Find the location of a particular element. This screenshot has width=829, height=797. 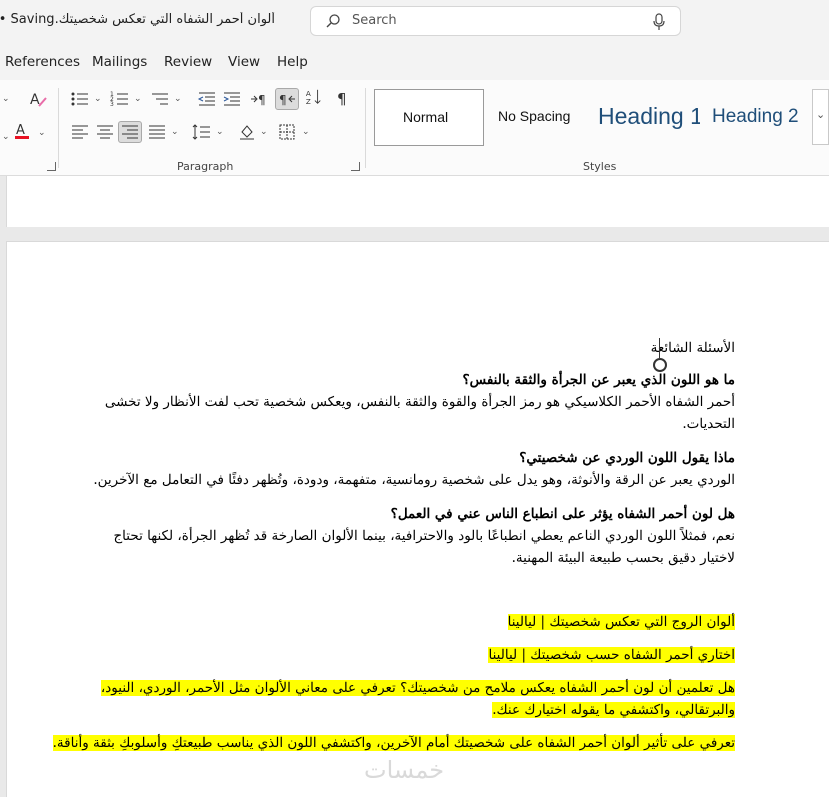

watermark-logo: خمسات is located at coordinates (404, 770).